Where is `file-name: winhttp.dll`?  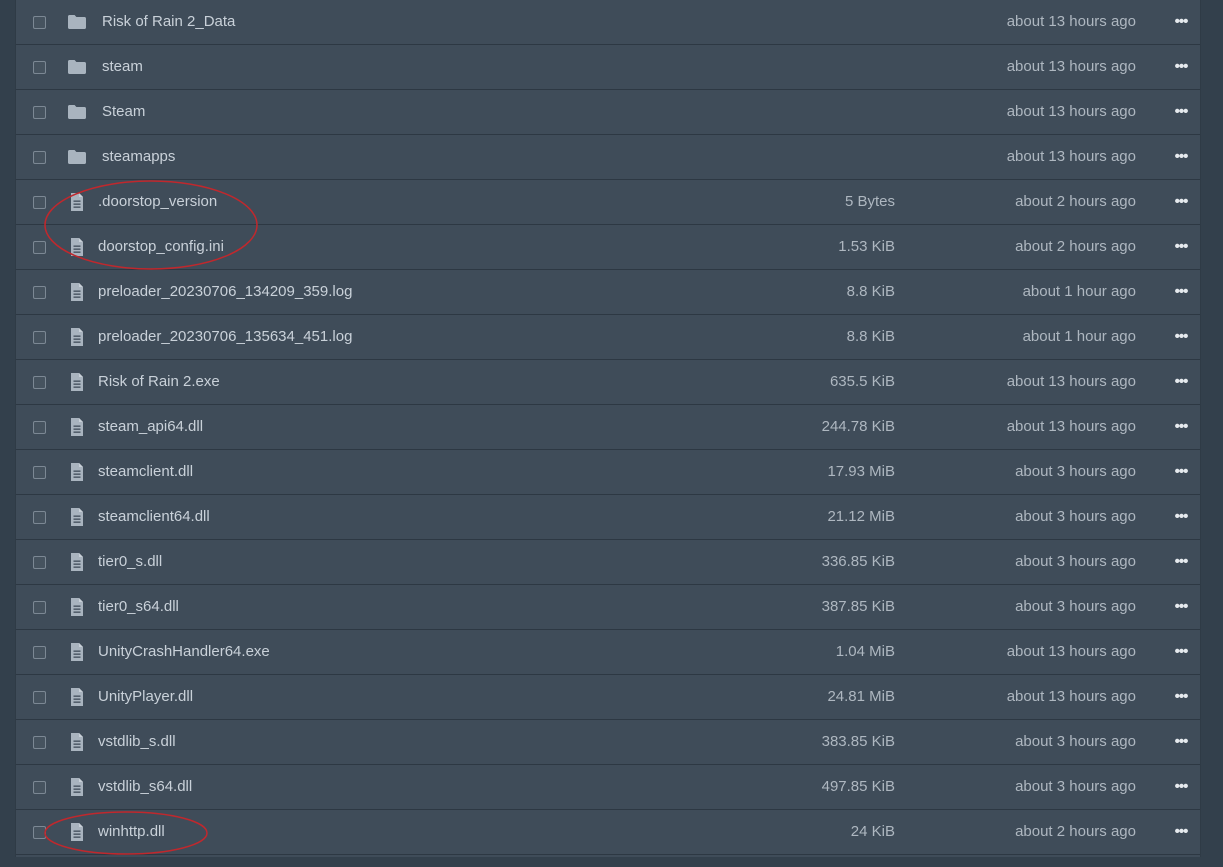 file-name: winhttp.dll is located at coordinates (131, 831).